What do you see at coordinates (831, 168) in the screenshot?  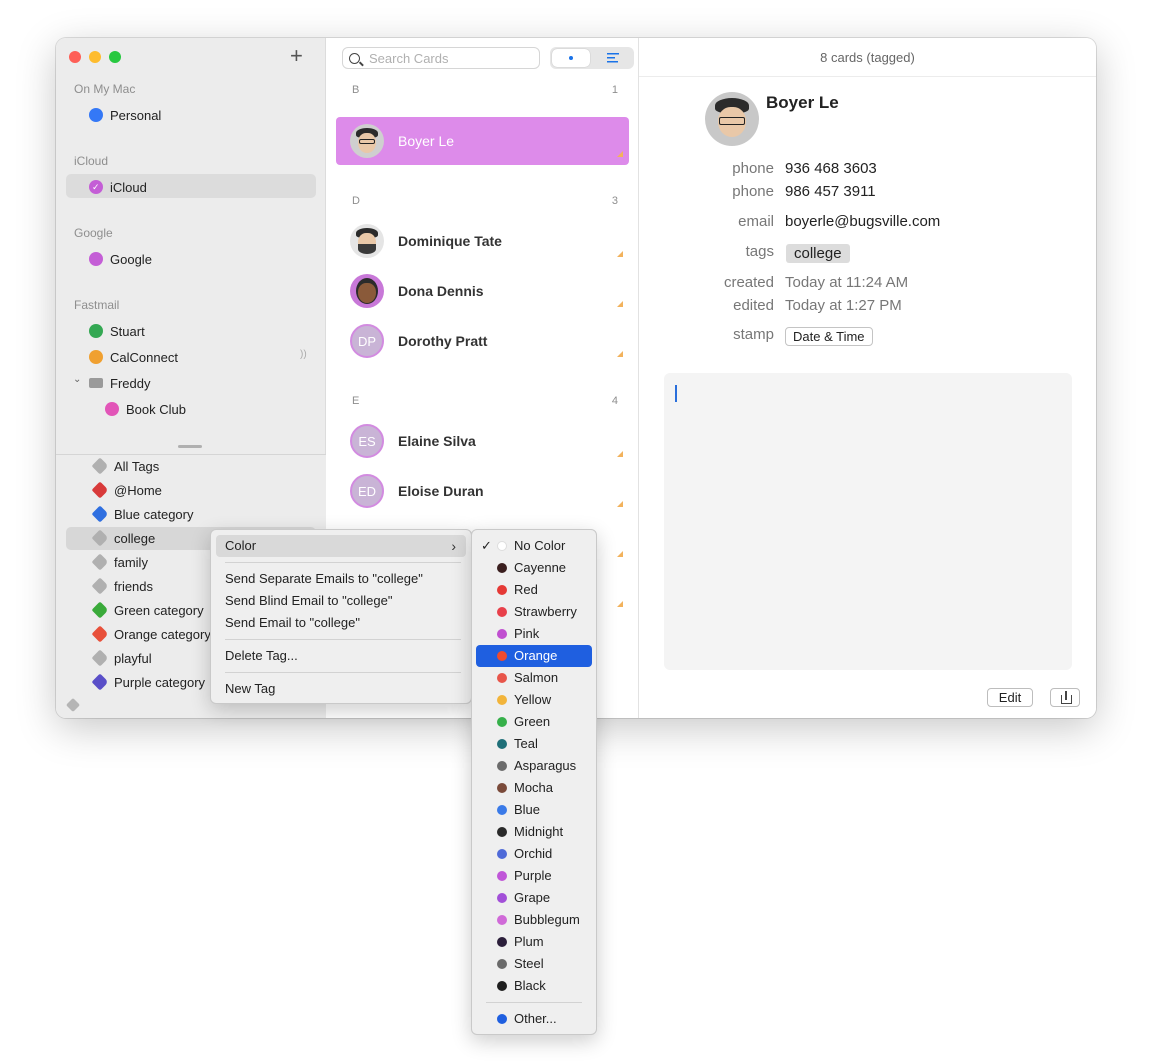 I see `field-value-phone: 936 468 3603` at bounding box center [831, 168].